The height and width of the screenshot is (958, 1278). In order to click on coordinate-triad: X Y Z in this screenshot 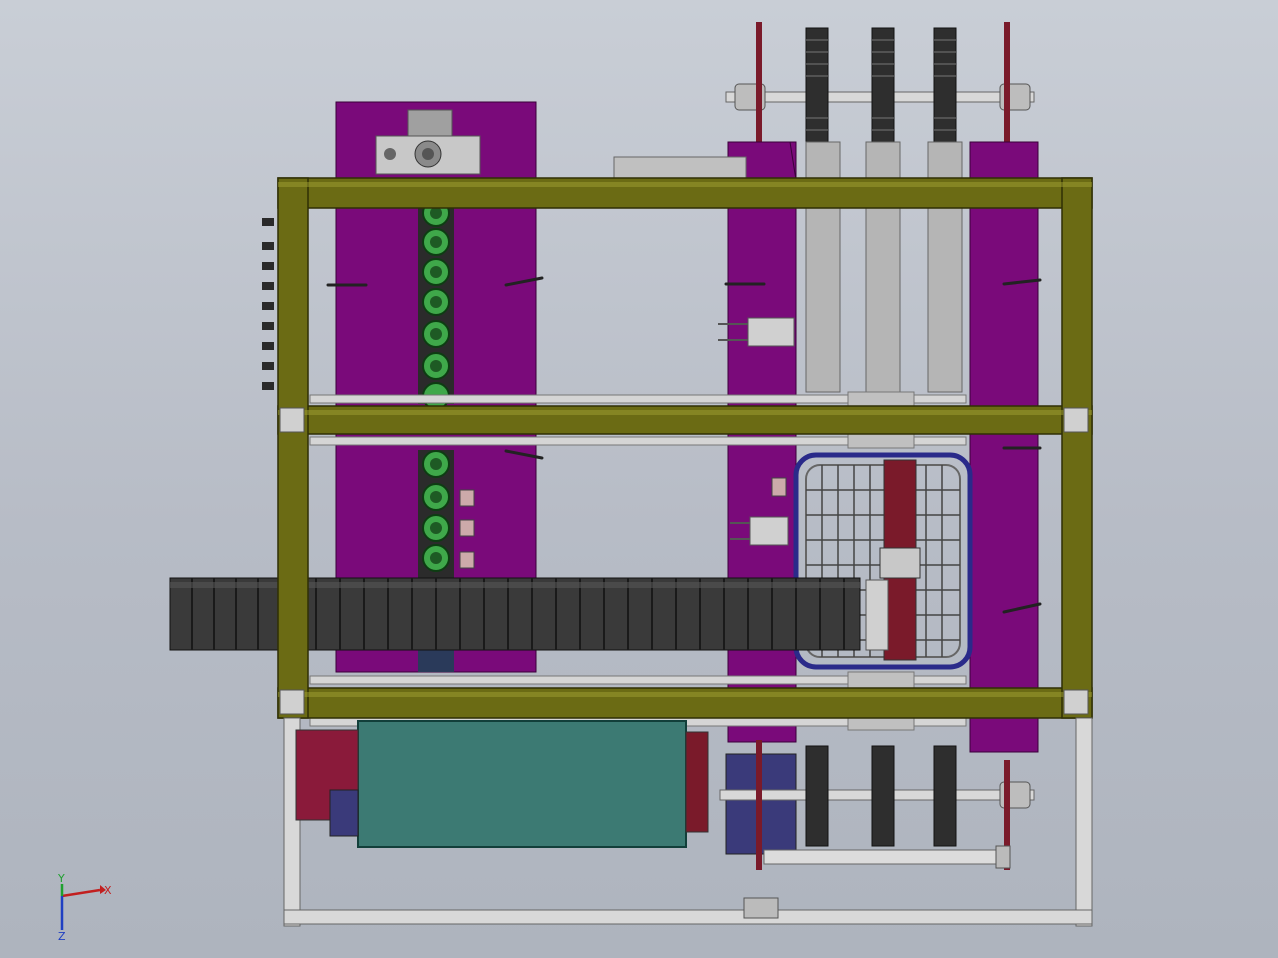, I will do `click(84, 907)`.